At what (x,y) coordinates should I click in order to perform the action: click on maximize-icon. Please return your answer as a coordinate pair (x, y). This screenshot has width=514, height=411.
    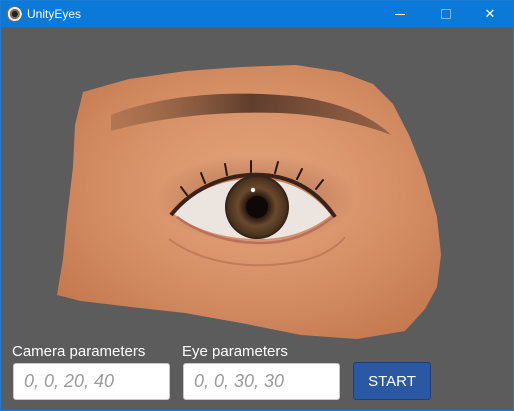
    Looking at the image, I should click on (446, 14).